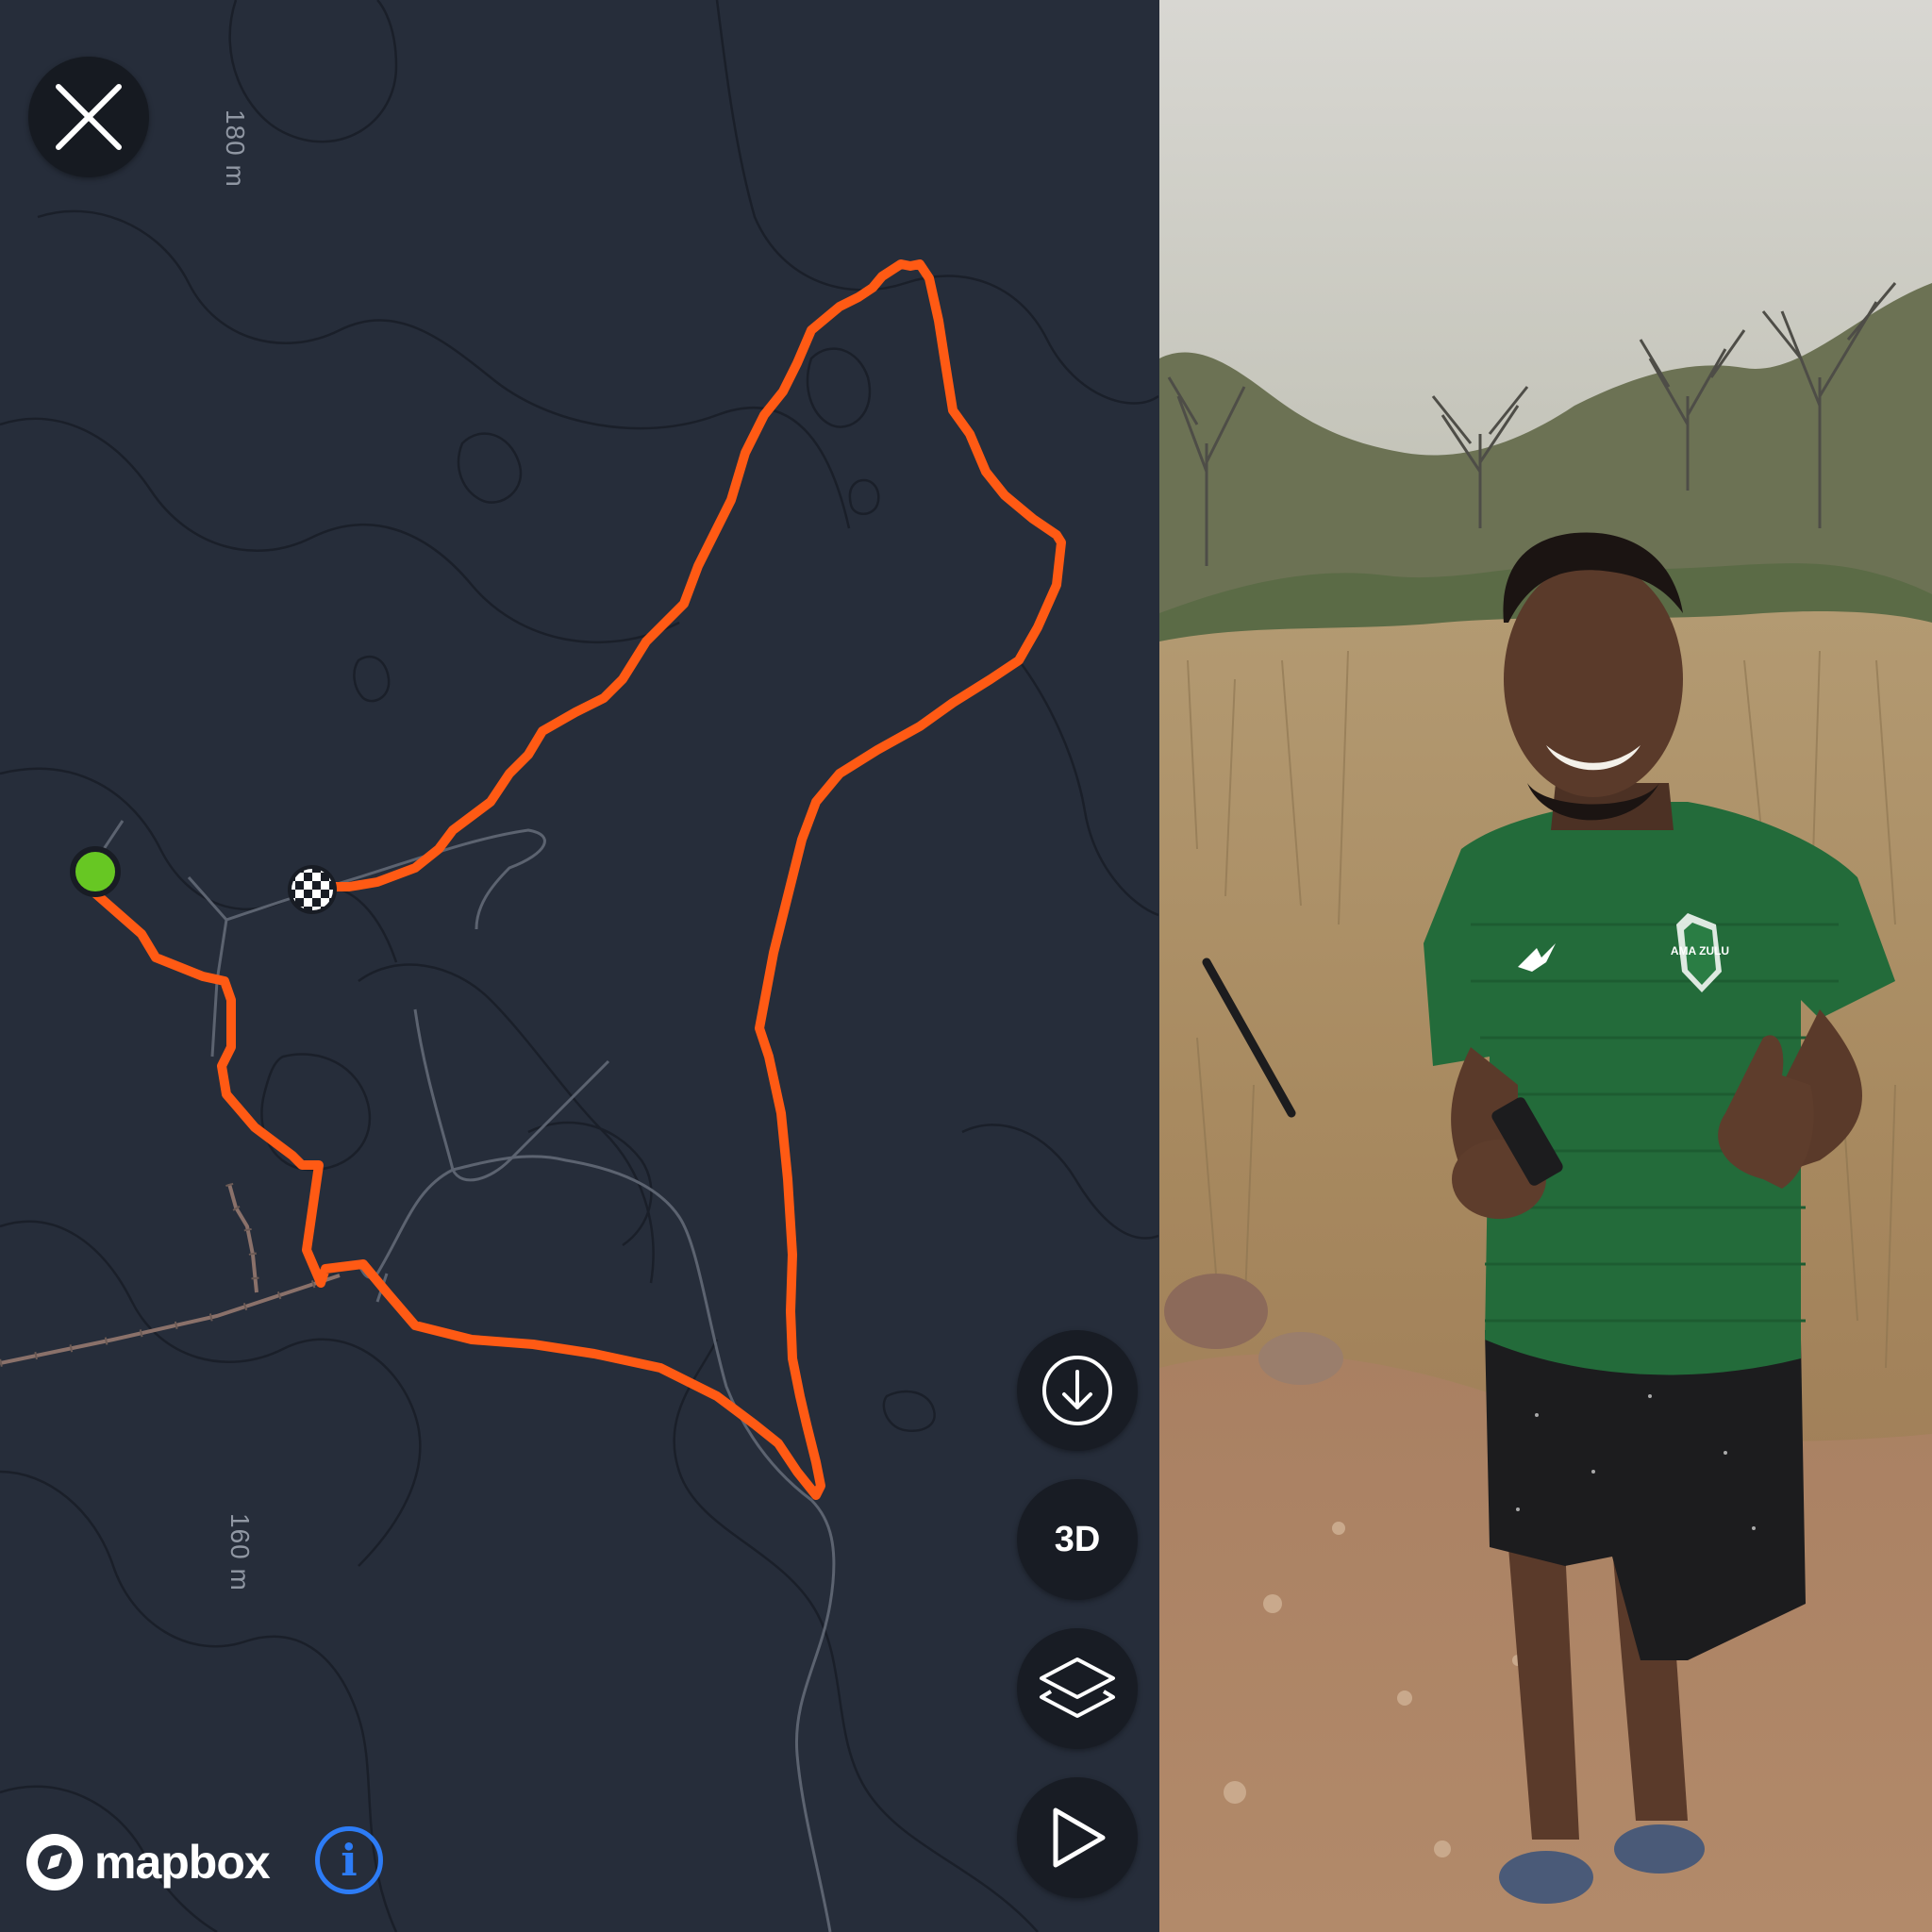 This screenshot has width=1932, height=1932. Describe the element at coordinates (171, 1275) in the screenshot. I see `railway` at that location.